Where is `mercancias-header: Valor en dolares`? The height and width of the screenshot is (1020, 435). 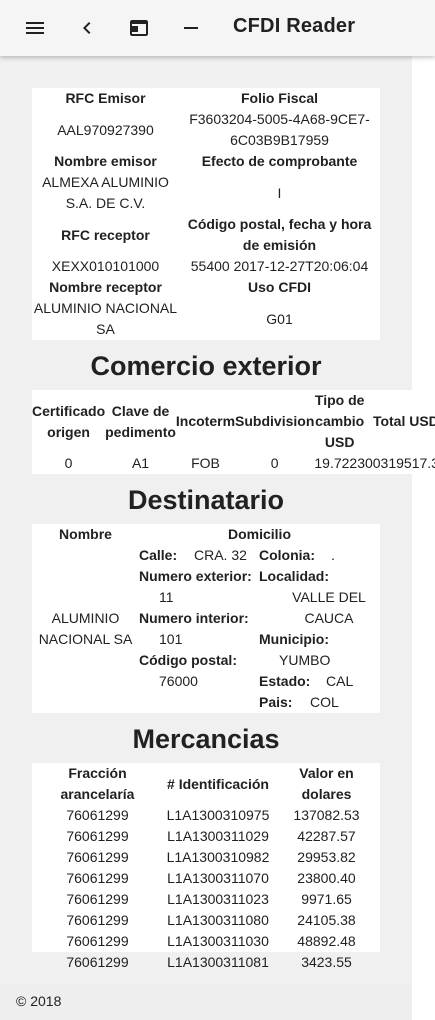 mercancias-header: Valor en dolares is located at coordinates (326, 783).